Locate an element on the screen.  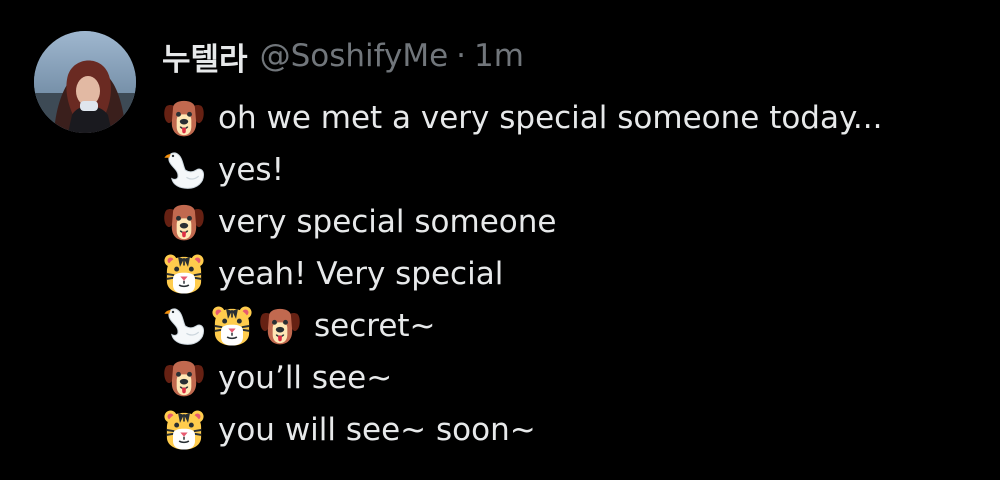
tweet-line-text: you’ll see~ is located at coordinates (305, 378).